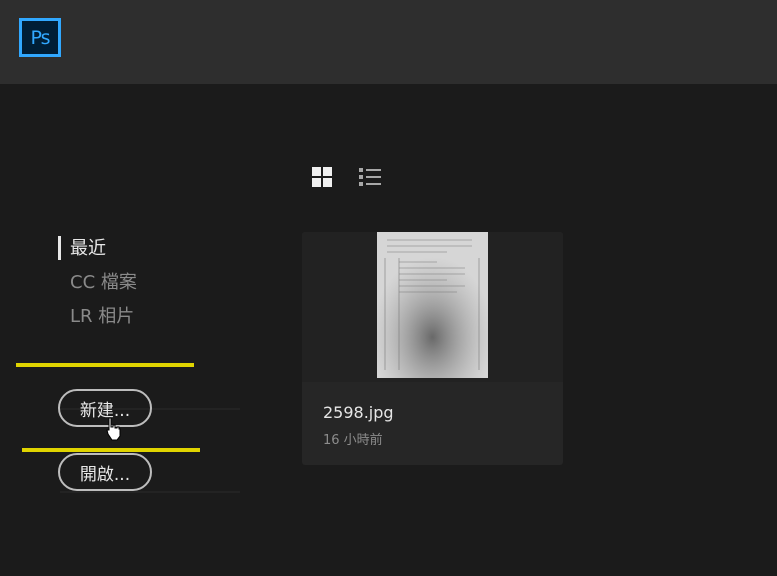  Describe the element at coordinates (40, 37) in the screenshot. I see `photoshop-logo: Ps` at that location.